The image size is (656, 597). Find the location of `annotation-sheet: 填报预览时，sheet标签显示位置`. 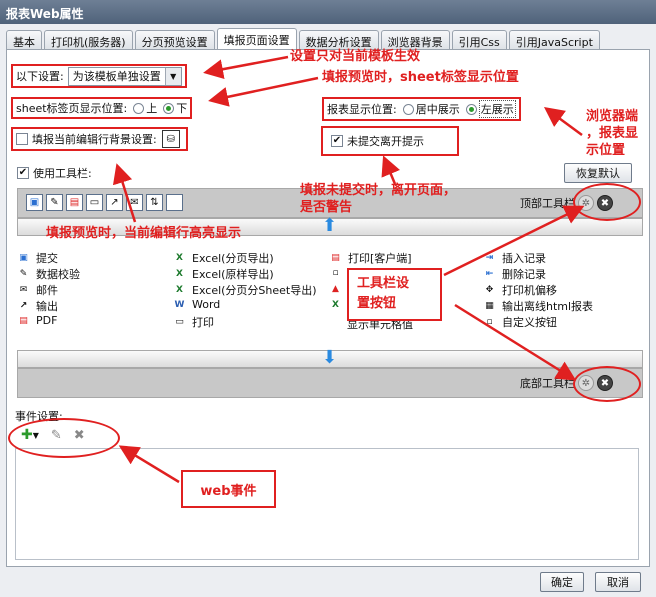

annotation-sheet: 填报预览时，sheet标签显示位置 is located at coordinates (420, 77).